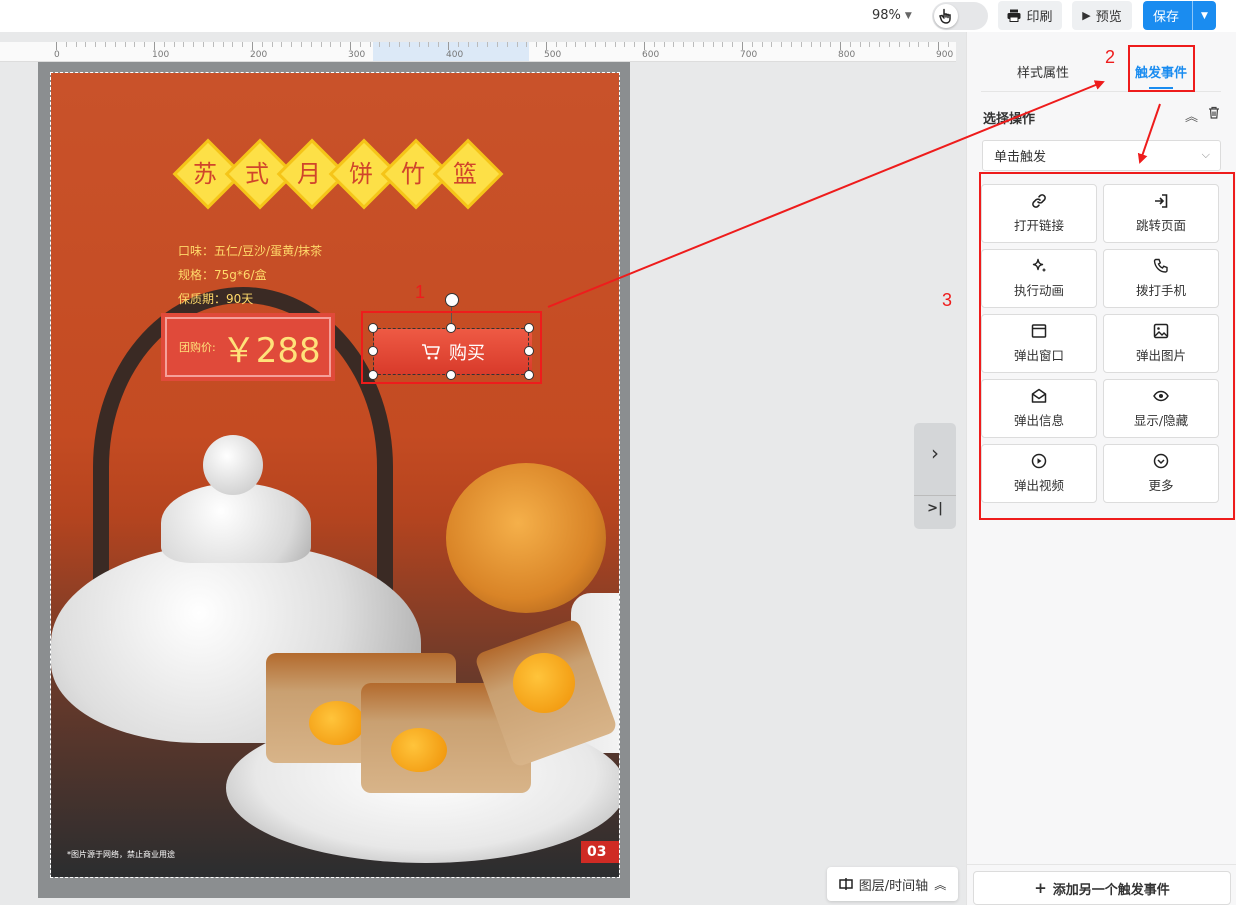 The image size is (1236, 905). I want to click on save-label: 保存, so click(1166, 17).